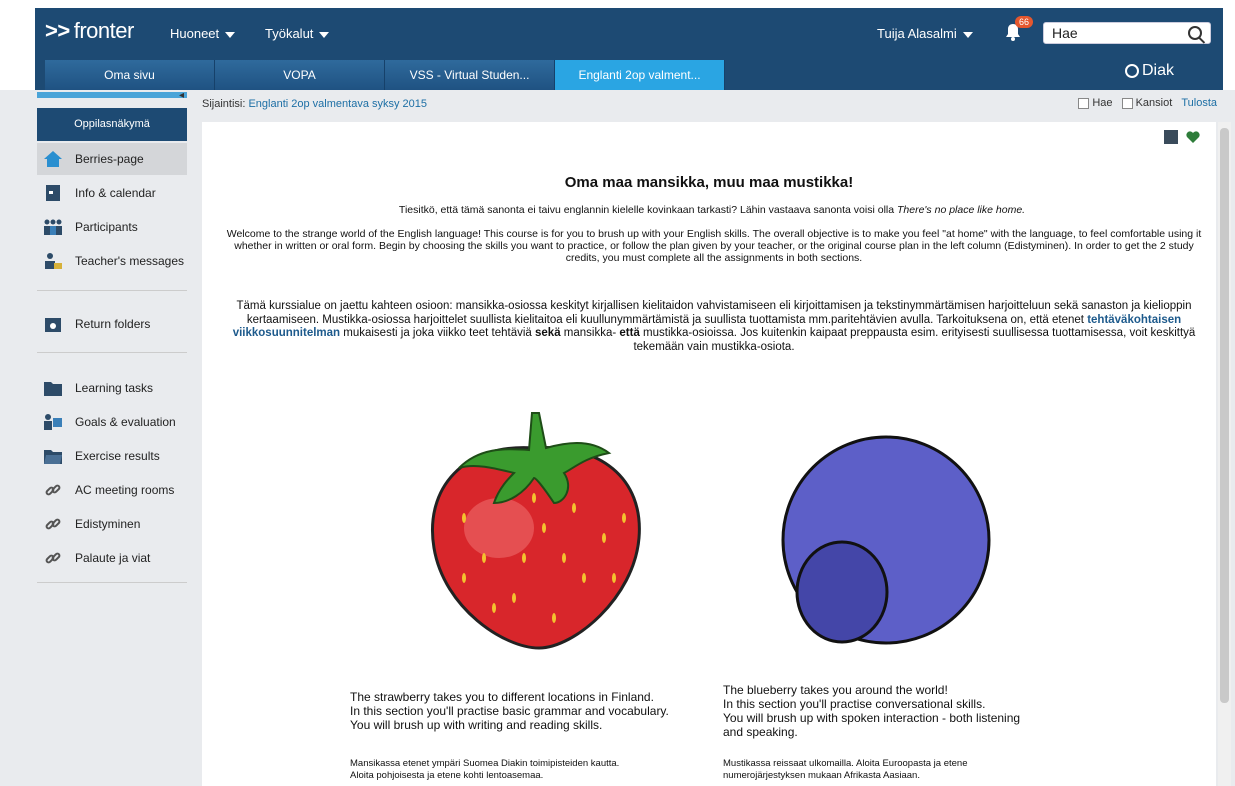  What do you see at coordinates (181, 95) in the screenshot?
I see `collapse-arrow-icon: ◂` at bounding box center [181, 95].